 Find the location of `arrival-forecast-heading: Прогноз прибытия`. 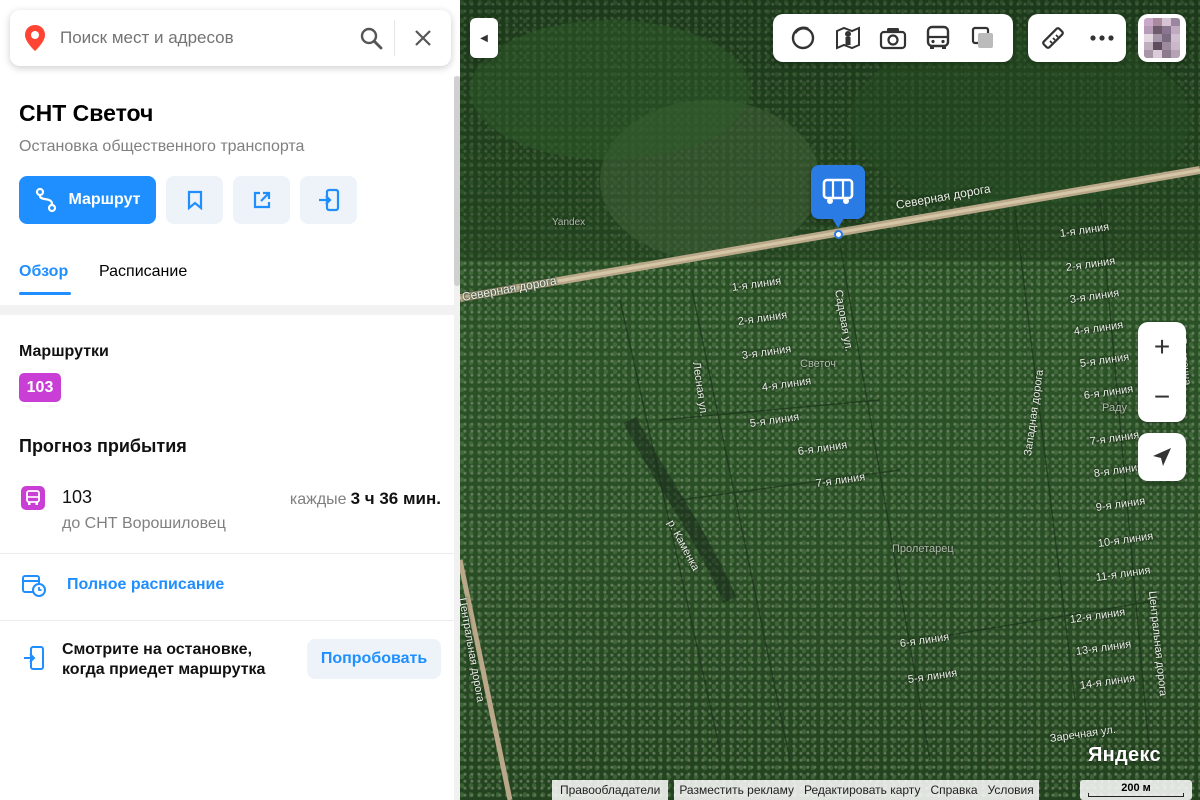

arrival-forecast-heading: Прогноз прибытия is located at coordinates (103, 446).